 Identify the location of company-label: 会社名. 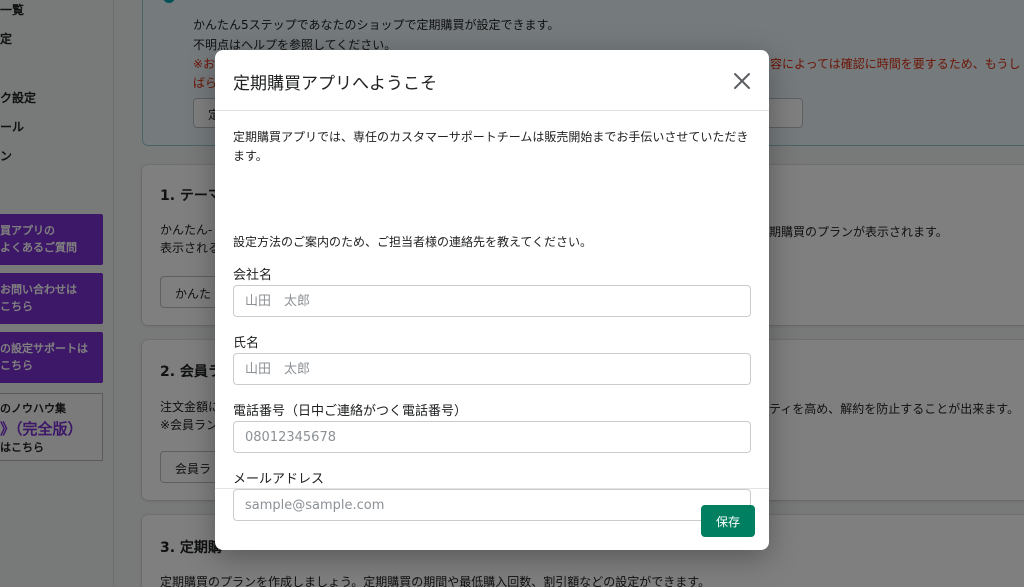
(253, 275).